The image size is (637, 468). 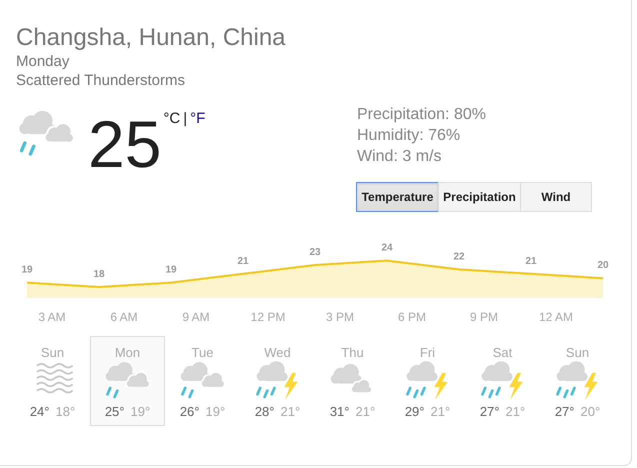 What do you see at coordinates (151, 38) in the screenshot?
I see `location-title: Changsha, Hunan, China` at bounding box center [151, 38].